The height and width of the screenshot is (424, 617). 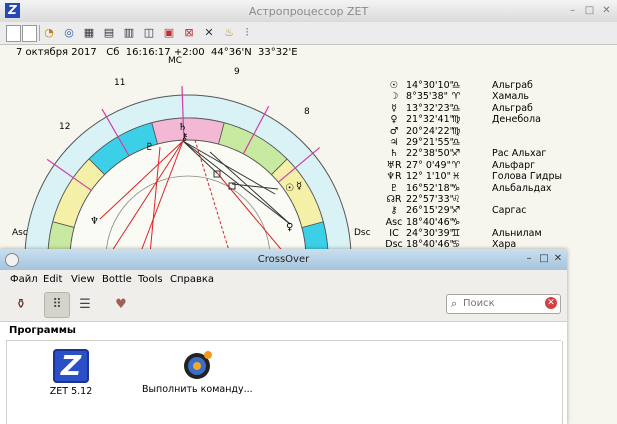 What do you see at coordinates (129, 33) in the screenshot?
I see `notes-icon: ▥` at bounding box center [129, 33].